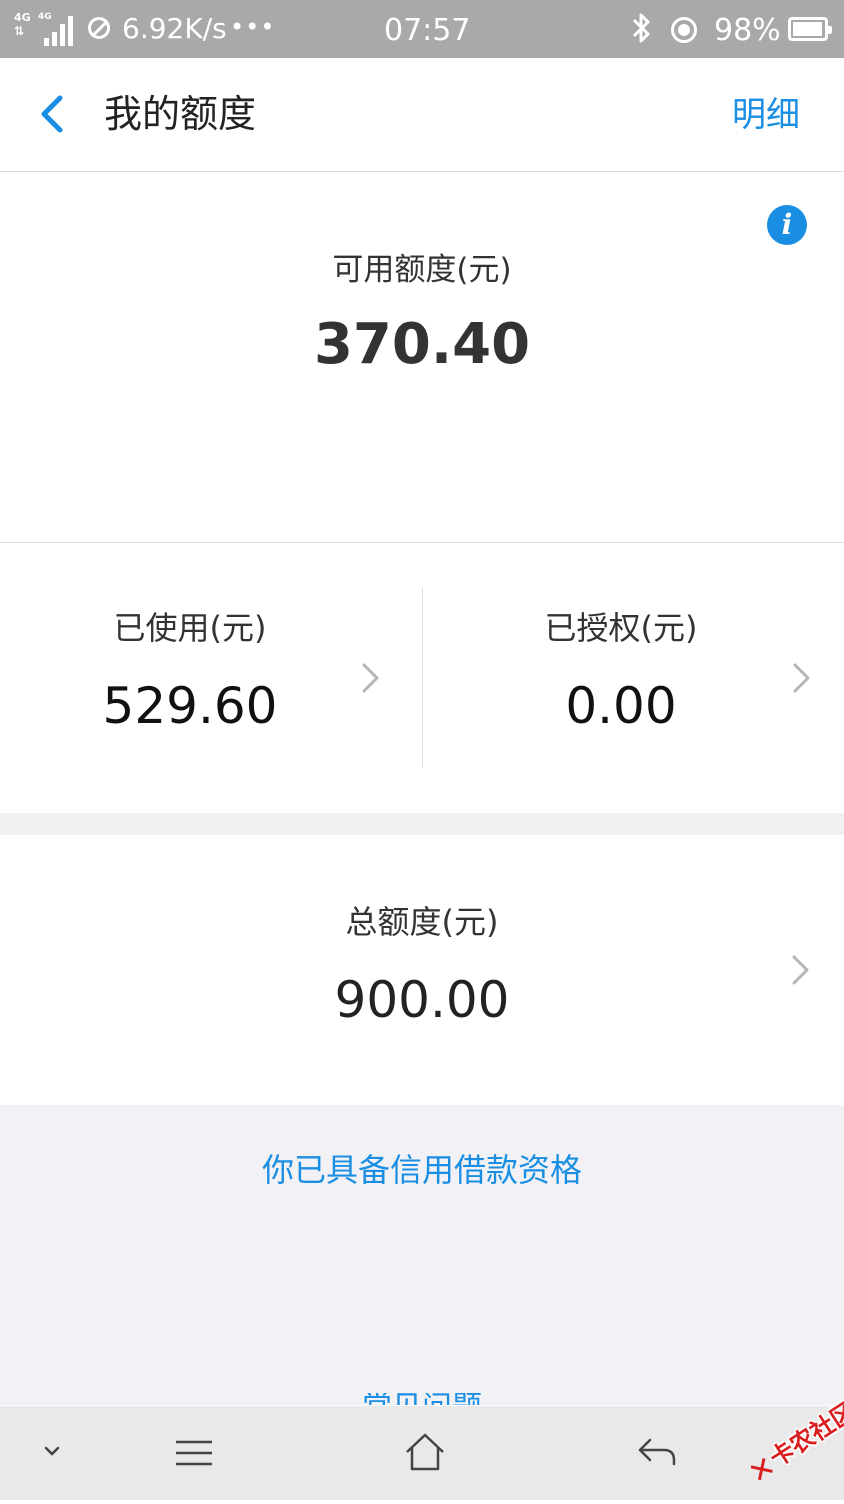 The width and height of the screenshot is (844, 1504). Describe the element at coordinates (422, 270) in the screenshot. I see `available-credit-label: 可用额度(元)` at that location.